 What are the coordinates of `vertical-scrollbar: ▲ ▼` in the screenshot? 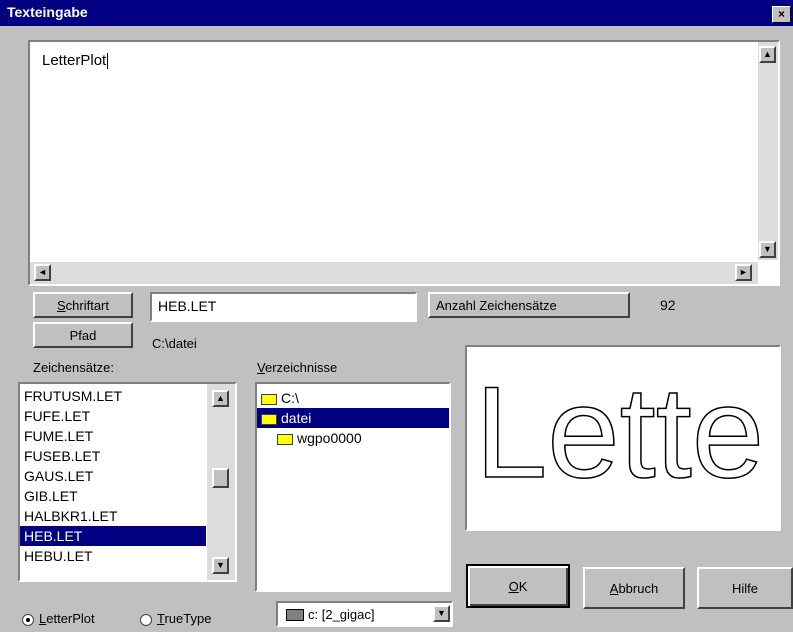 It's located at (768, 151).